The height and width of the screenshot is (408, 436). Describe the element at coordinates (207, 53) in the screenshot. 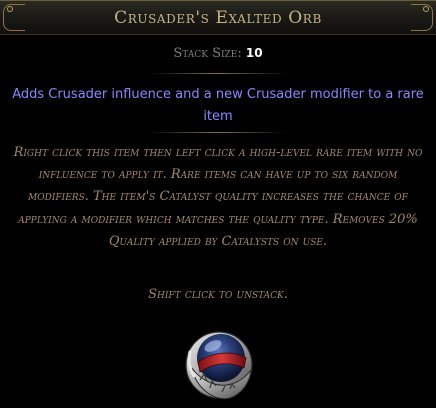

I see `stack-size-label: Stack Size:` at that location.